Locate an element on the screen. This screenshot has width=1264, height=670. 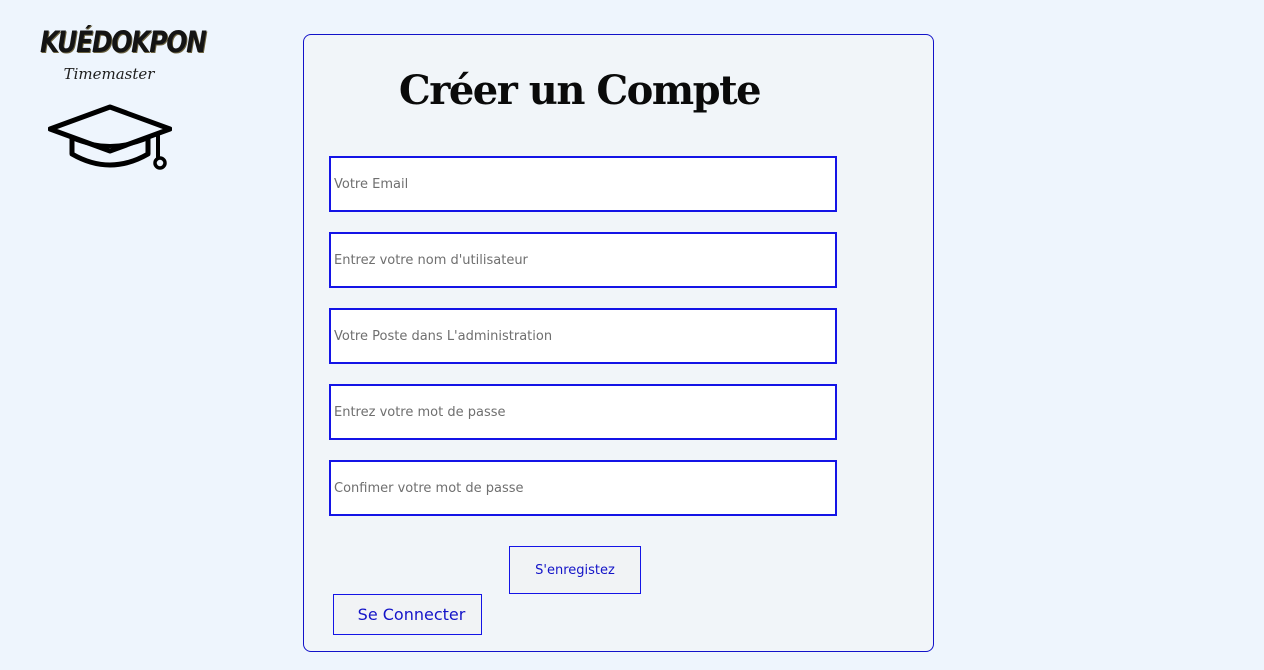
login-button: Se Connecter is located at coordinates (407, 614).